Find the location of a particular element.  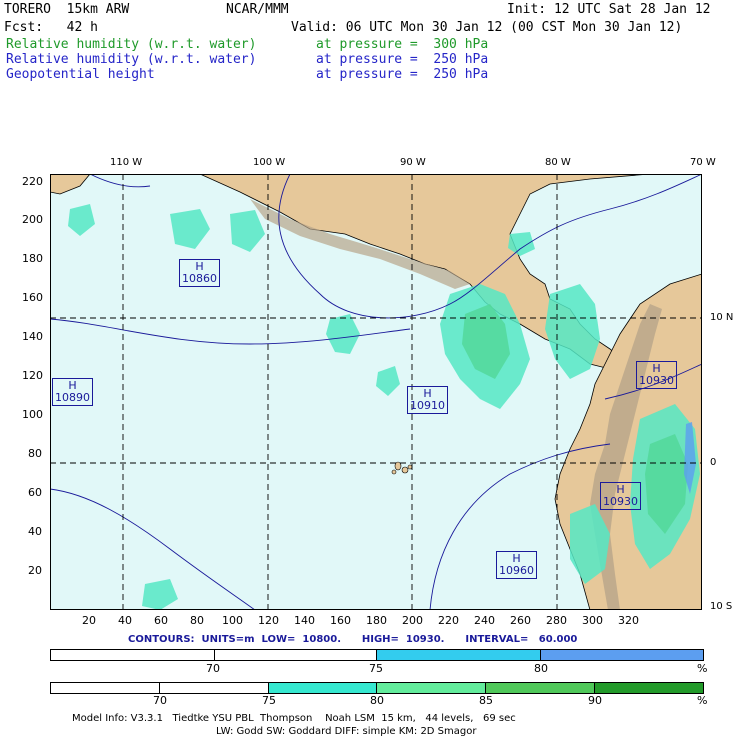

lon-label-70w: 70 W is located at coordinates (703, 162).